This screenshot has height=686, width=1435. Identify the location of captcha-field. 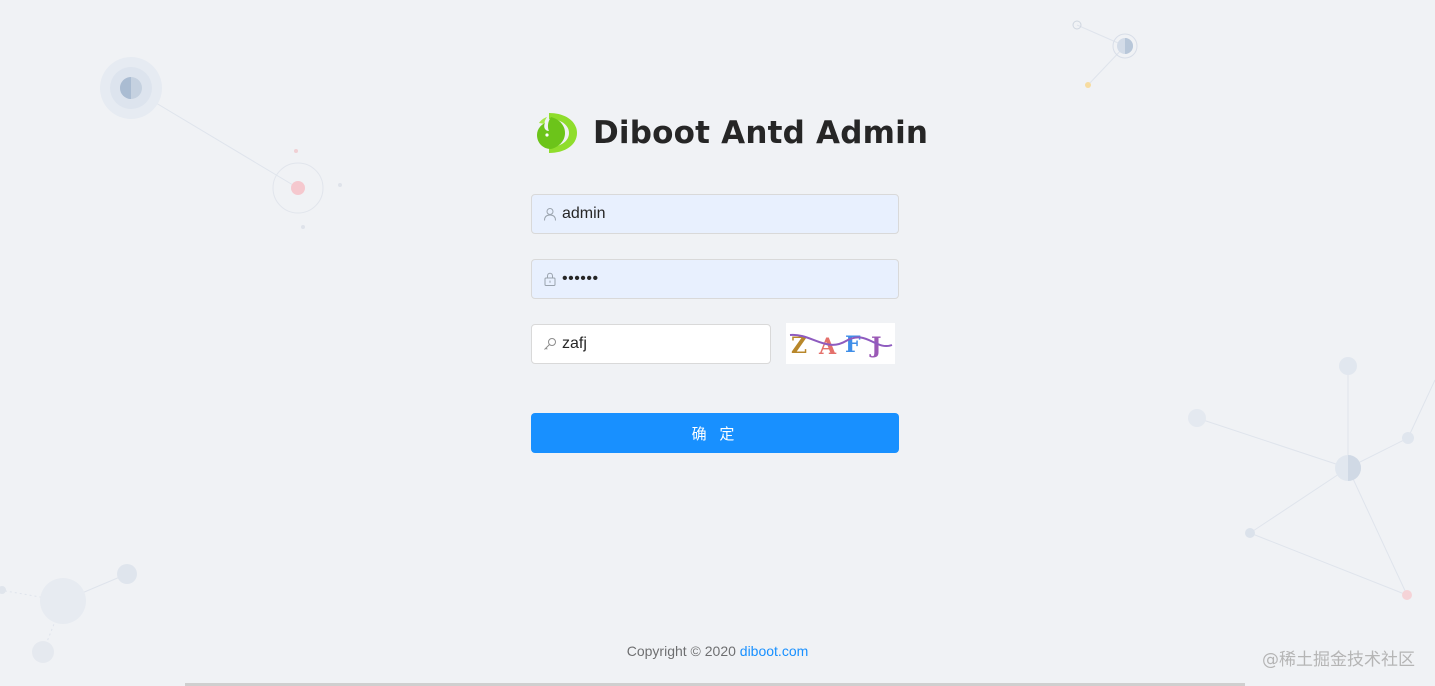
(651, 344).